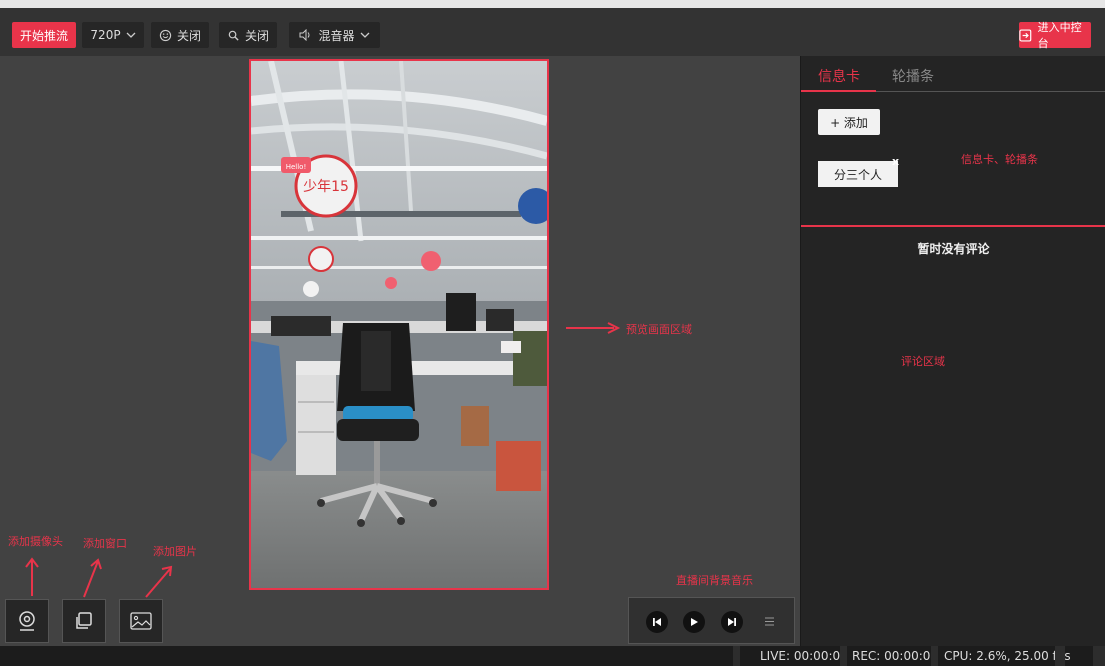 This screenshot has width=1105, height=666. What do you see at coordinates (839, 76) in the screenshot?
I see `tab-info-card: 信息卡` at bounding box center [839, 76].